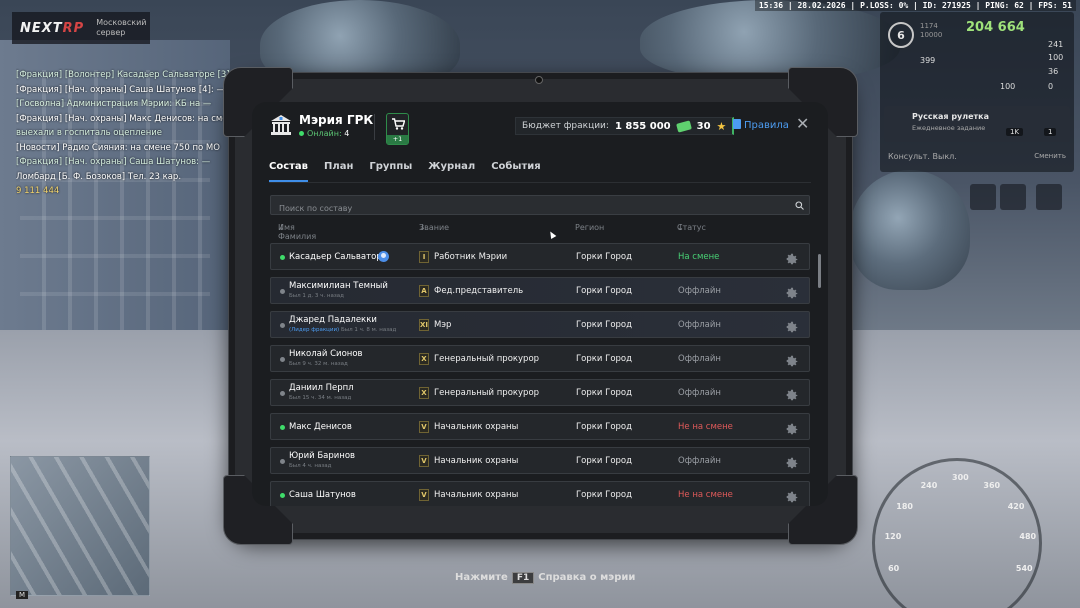 Image resolution: width=1080 pixels, height=608 pixels. What do you see at coordinates (1050, 156) in the screenshot?
I see `change-button: Сменить` at bounding box center [1050, 156].